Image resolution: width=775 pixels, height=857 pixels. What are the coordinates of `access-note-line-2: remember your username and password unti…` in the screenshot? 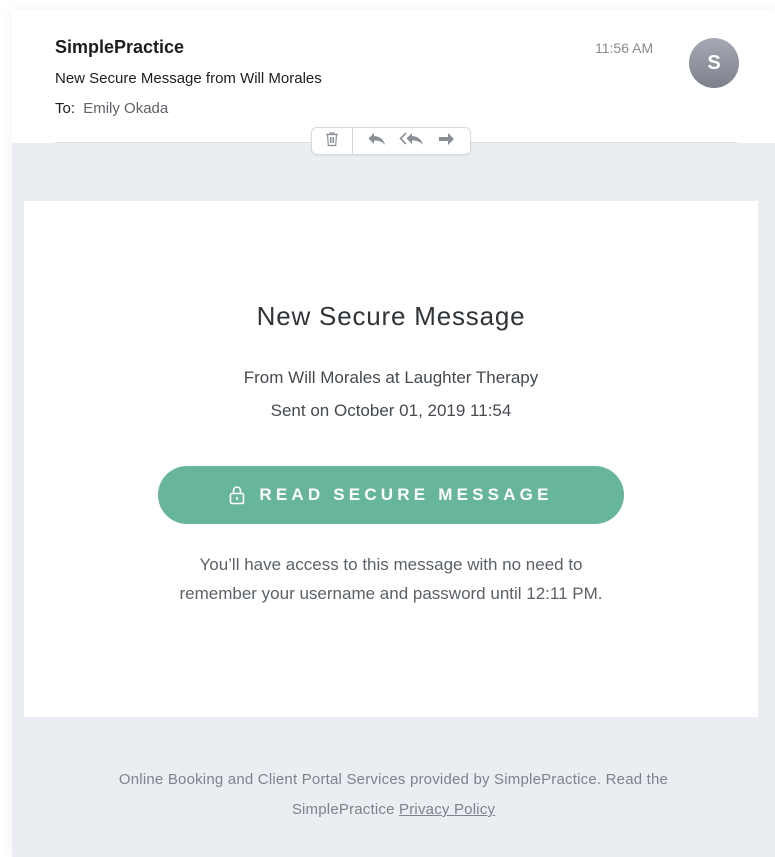 It's located at (391, 593).